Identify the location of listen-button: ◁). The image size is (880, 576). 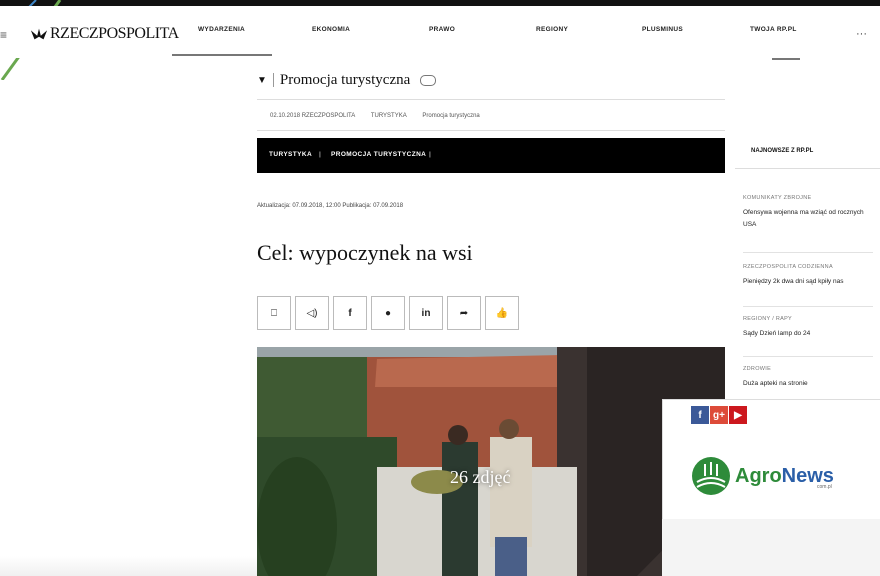
(312, 313).